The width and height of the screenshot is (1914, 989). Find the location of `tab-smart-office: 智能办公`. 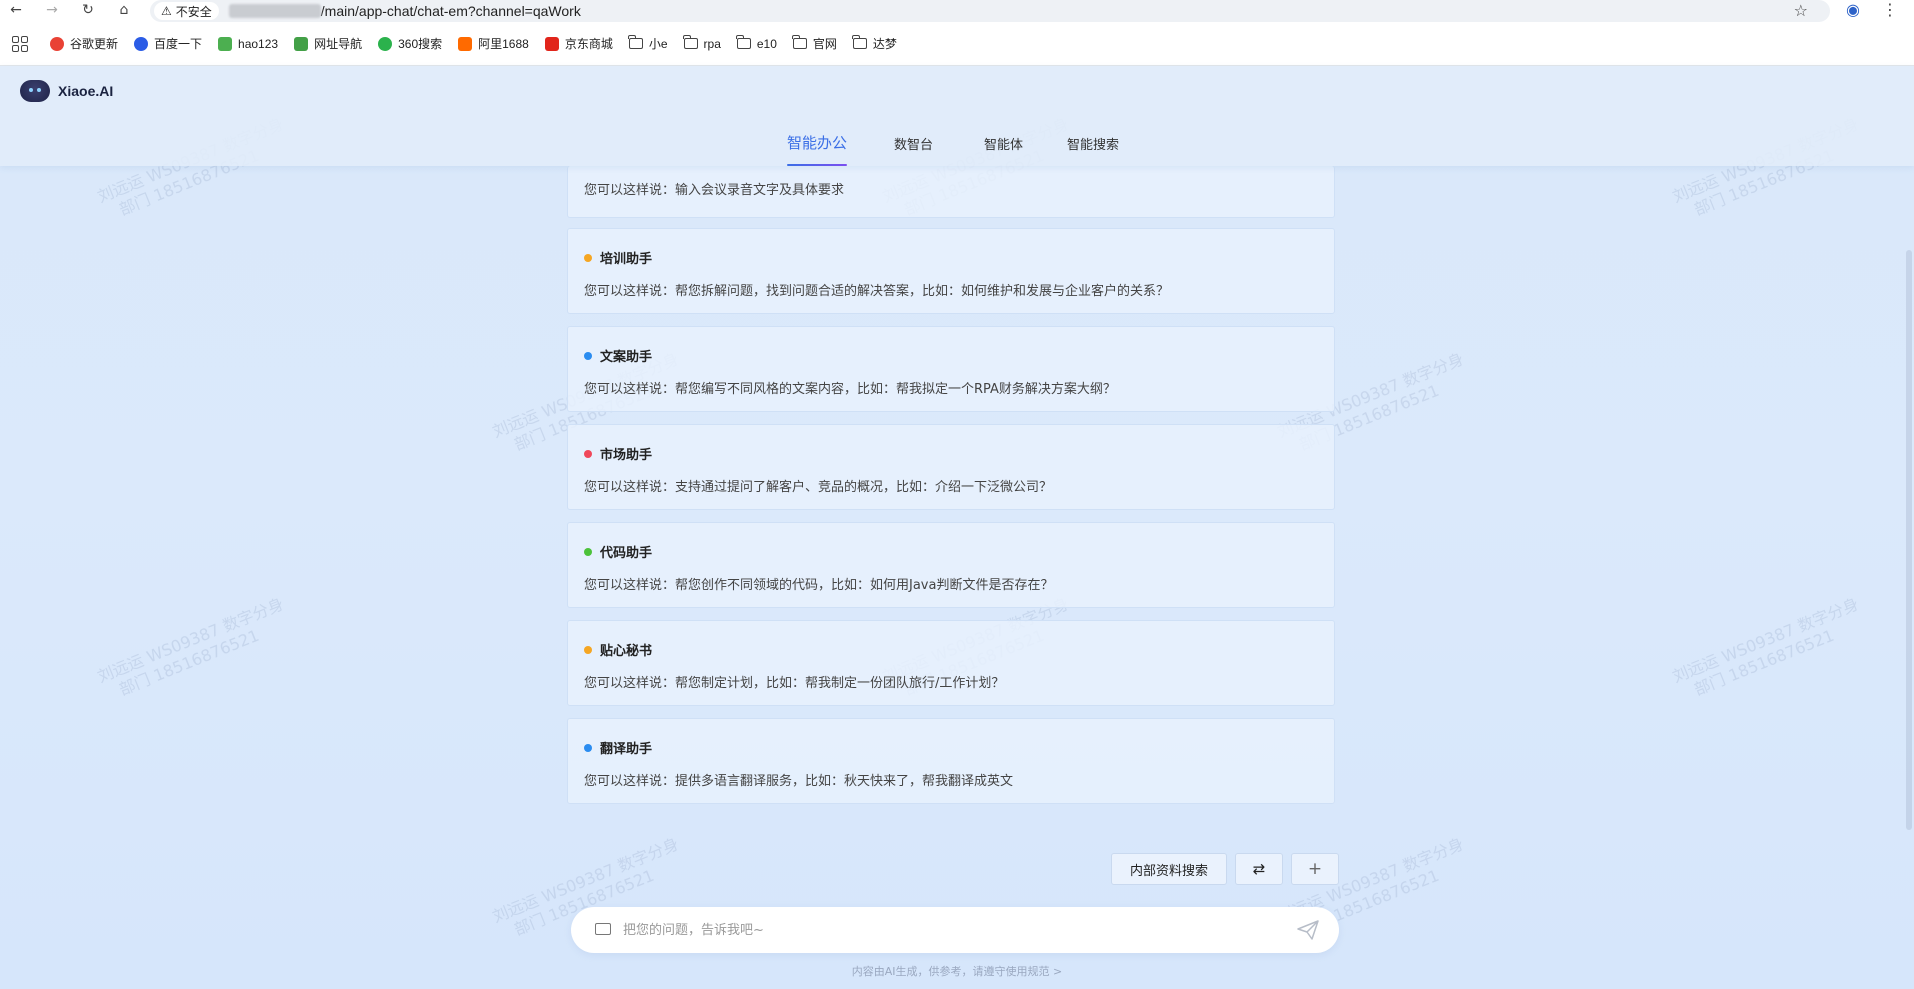

tab-smart-office: 智能办公 is located at coordinates (817, 149).